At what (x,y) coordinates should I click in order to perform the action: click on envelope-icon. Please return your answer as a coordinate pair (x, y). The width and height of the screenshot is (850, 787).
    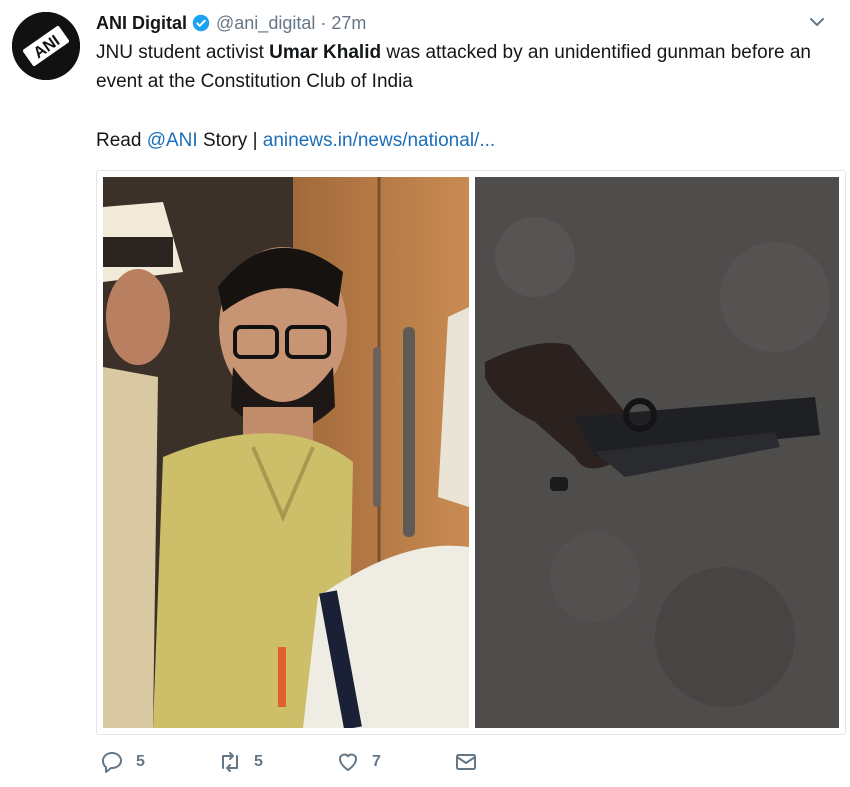
    Looking at the image, I should click on (466, 762).